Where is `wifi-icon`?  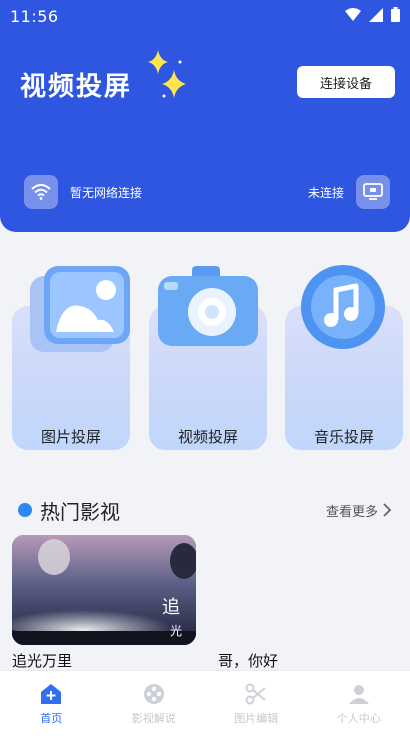 wifi-icon is located at coordinates (41, 192).